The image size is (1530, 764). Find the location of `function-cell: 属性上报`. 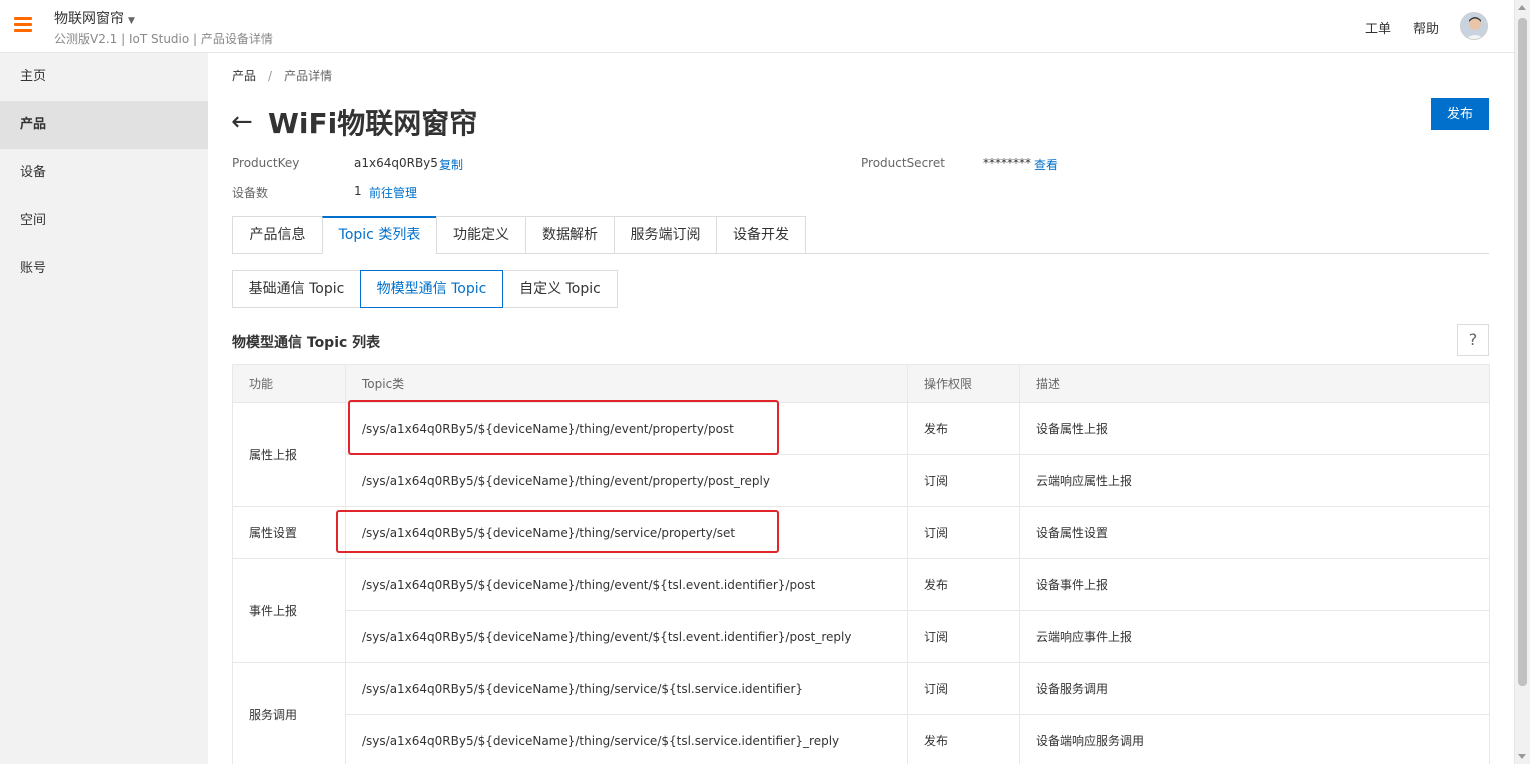

function-cell: 属性上报 is located at coordinates (289, 454).